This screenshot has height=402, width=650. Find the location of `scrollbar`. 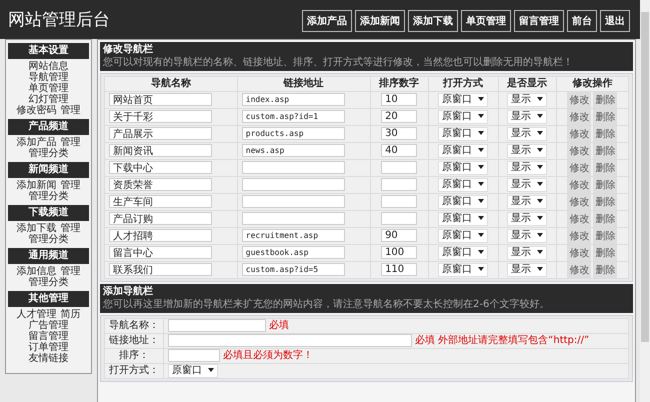

scrollbar is located at coordinates (645, 201).